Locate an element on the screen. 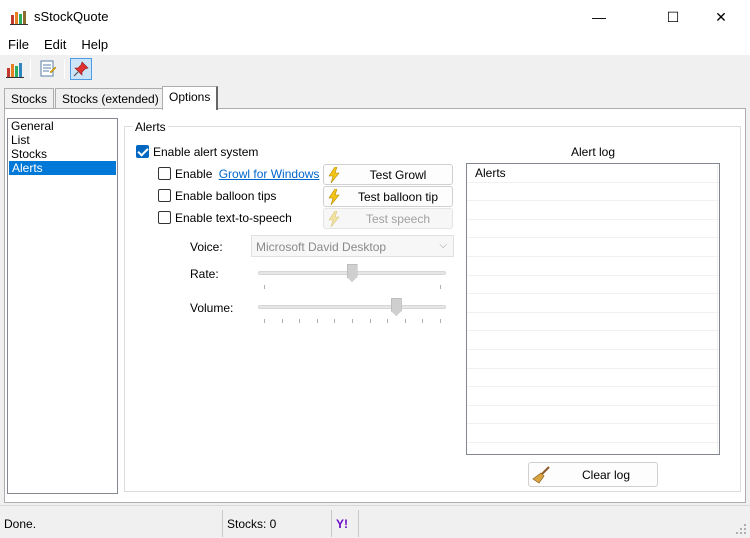 The image size is (750, 538). test-balloon-tip-label: Test balloon tip is located at coordinates (398, 196).